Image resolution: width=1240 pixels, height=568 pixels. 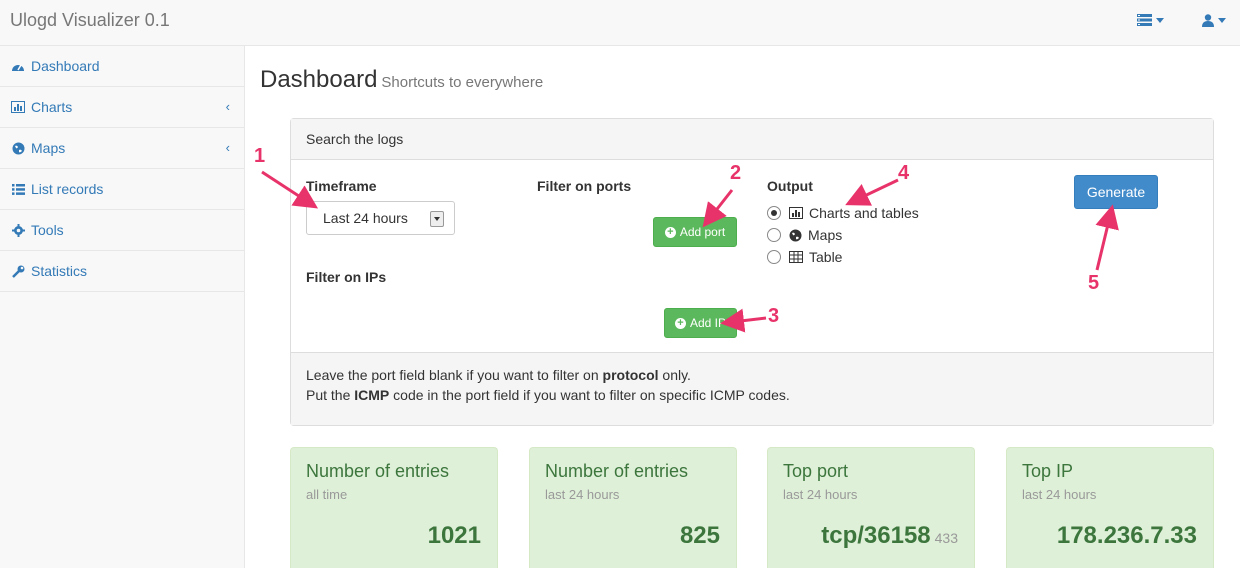 What do you see at coordinates (59, 271) in the screenshot?
I see `sidebar-item-label: Statistics` at bounding box center [59, 271].